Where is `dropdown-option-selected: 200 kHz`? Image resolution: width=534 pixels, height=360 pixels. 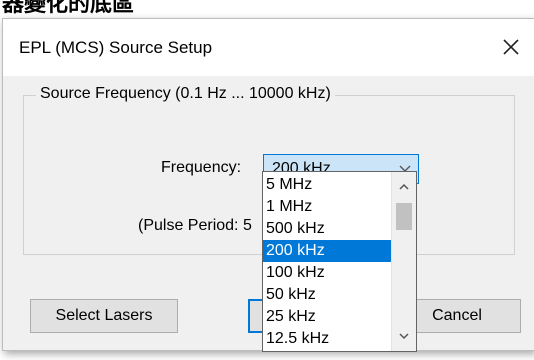
dropdown-option-selected: 200 kHz is located at coordinates (327, 251).